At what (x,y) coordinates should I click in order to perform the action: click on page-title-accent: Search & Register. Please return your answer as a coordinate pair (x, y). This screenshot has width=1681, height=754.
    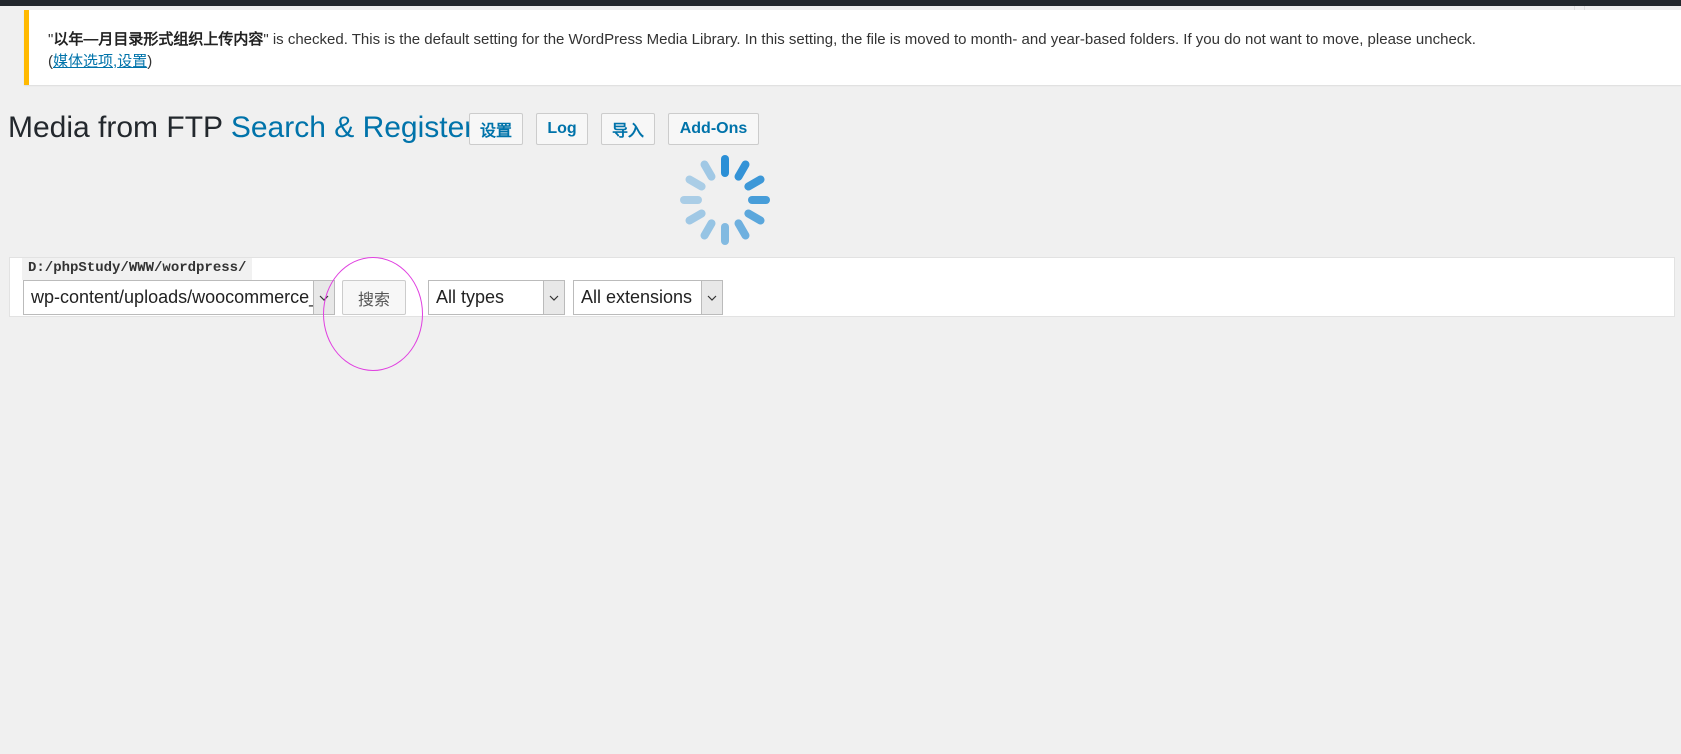
    Looking at the image, I should click on (352, 127).